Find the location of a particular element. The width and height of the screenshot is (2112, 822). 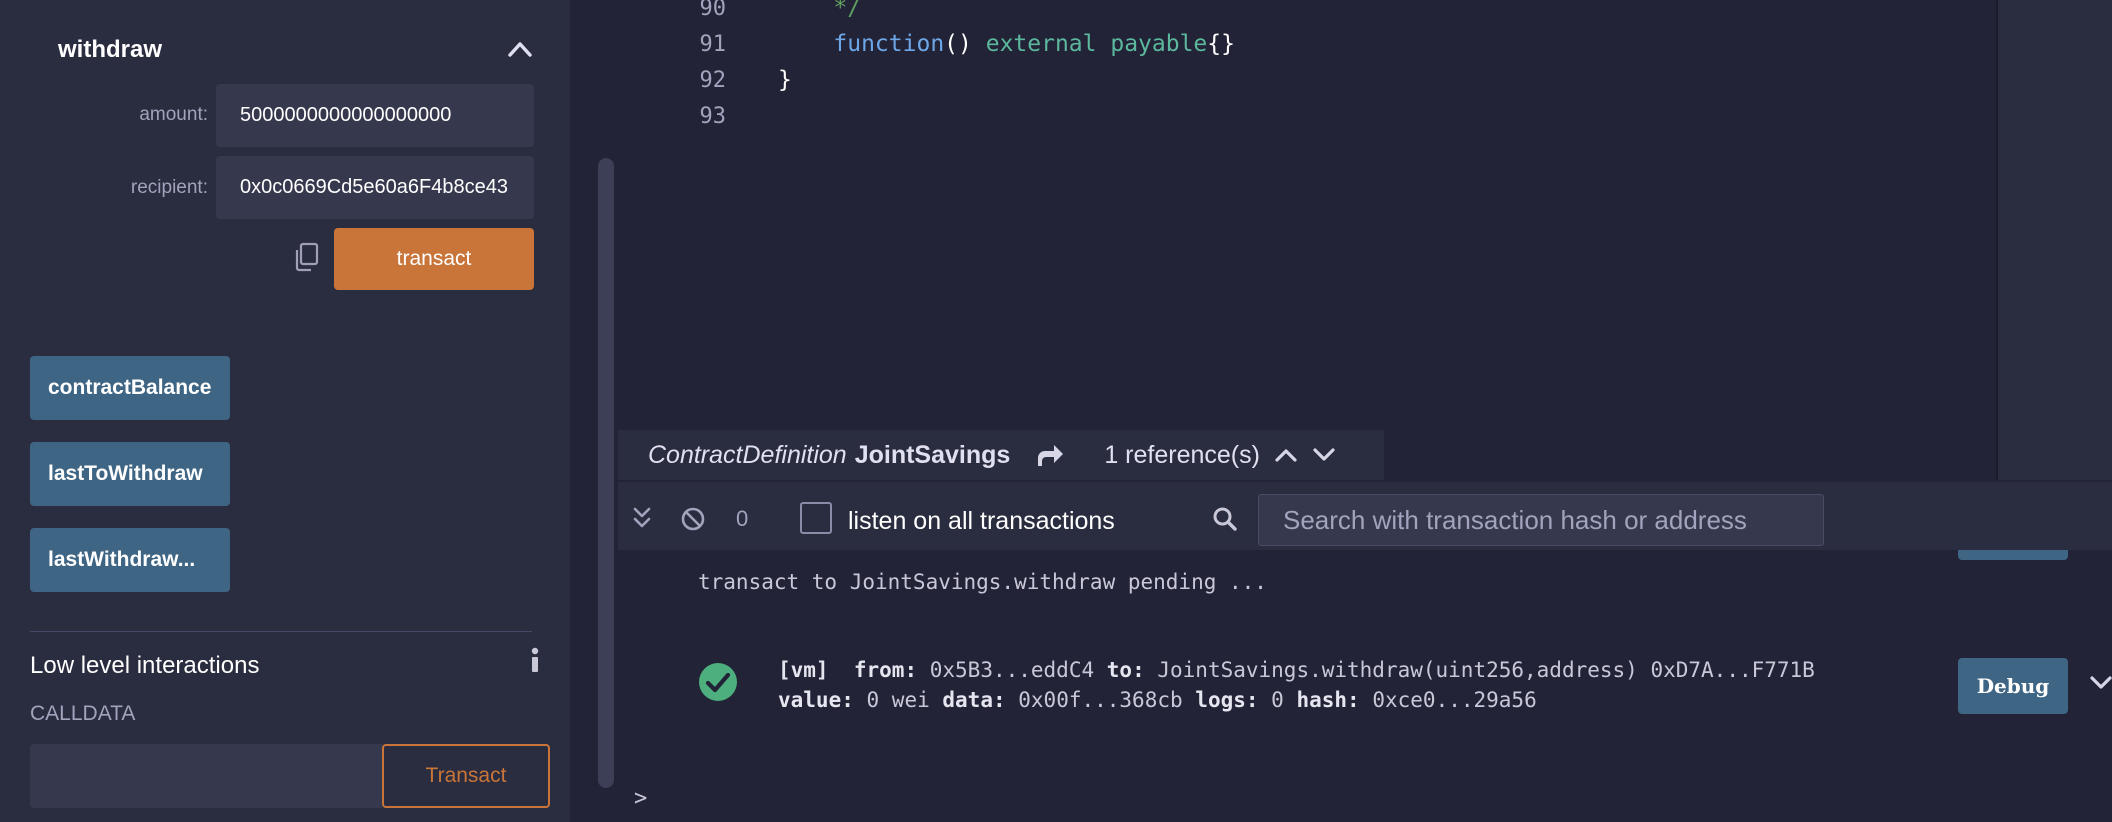

listen-label: listen on all transactions is located at coordinates (981, 521).